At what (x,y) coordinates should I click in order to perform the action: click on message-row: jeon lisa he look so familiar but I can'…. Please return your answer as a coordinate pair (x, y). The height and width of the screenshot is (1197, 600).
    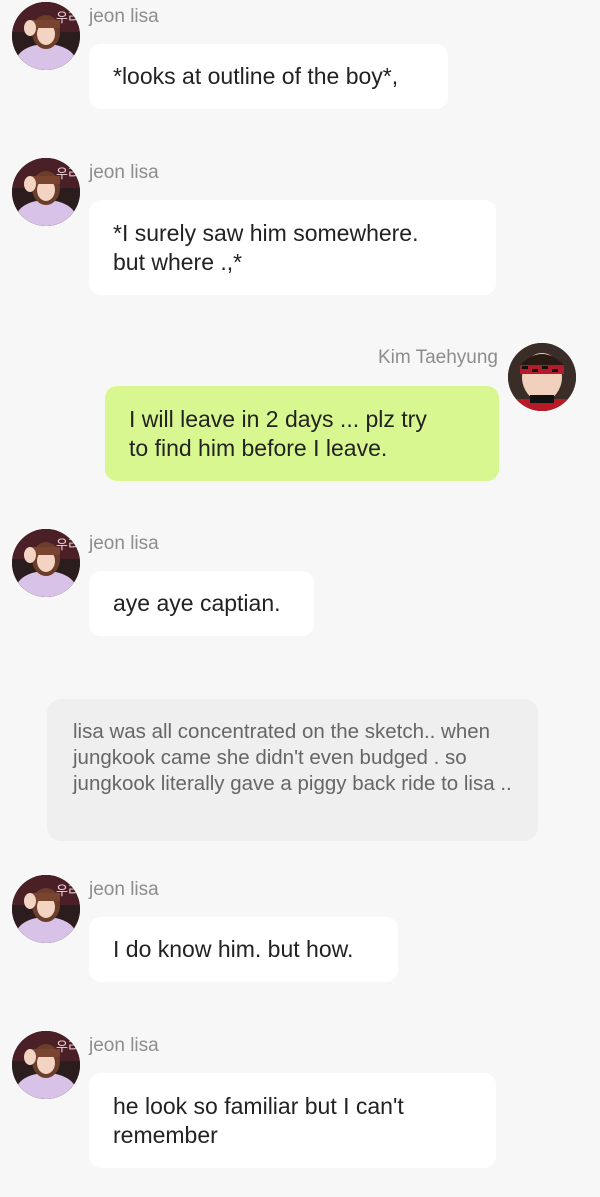
    Looking at the image, I should click on (300, 1104).